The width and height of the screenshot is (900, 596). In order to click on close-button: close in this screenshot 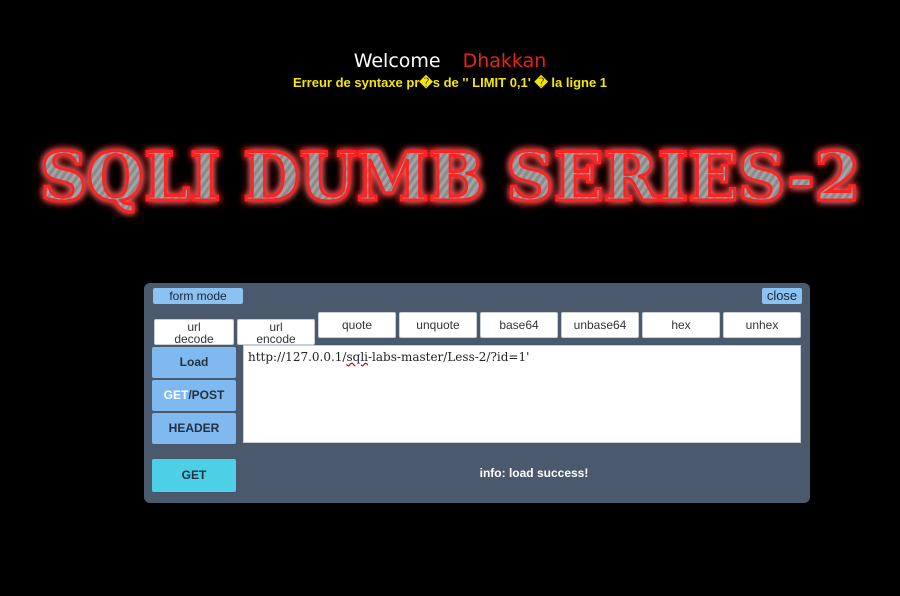, I will do `click(782, 296)`.